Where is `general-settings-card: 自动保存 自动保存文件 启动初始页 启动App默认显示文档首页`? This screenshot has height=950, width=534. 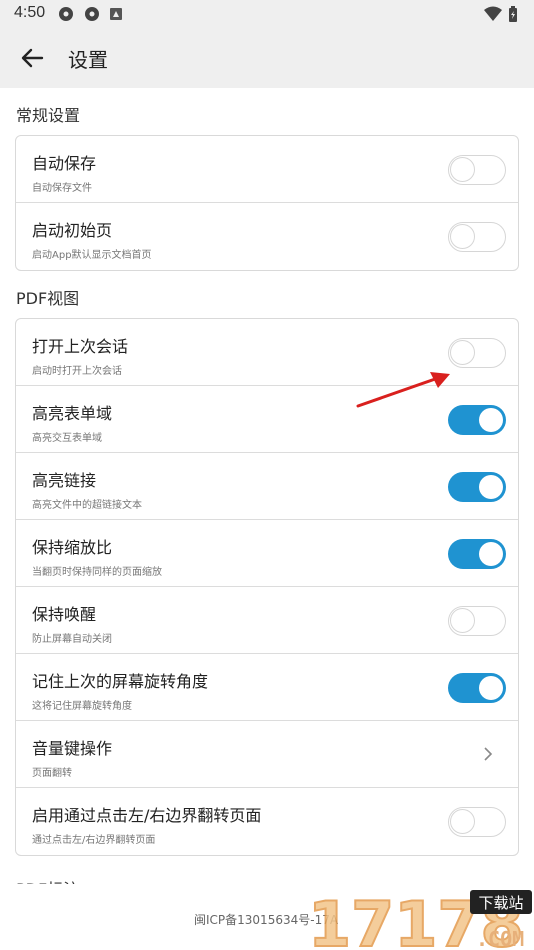 general-settings-card: 自动保存 自动保存文件 启动初始页 启动App默认显示文档首页 is located at coordinates (267, 203).